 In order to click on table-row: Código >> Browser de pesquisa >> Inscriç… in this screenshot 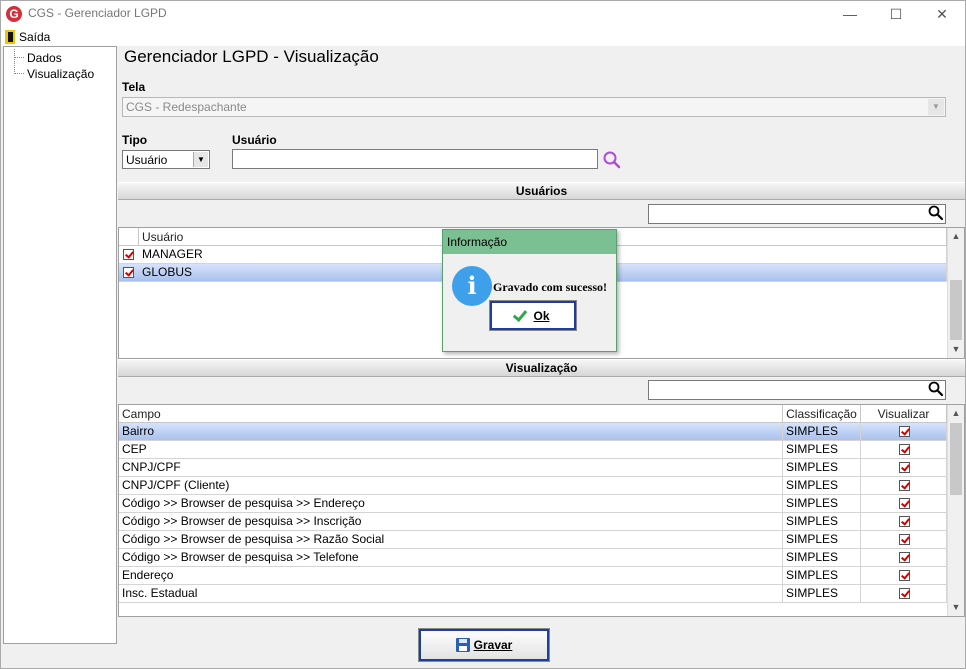, I will do `click(533, 522)`.